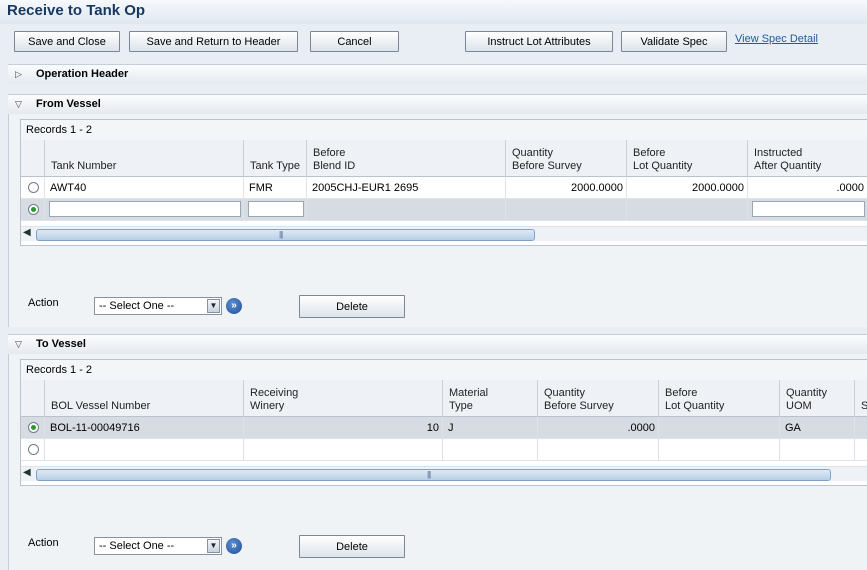 This screenshot has height=570, width=867. What do you see at coordinates (275, 188) in the screenshot?
I see `tank-type-cell: FMR` at bounding box center [275, 188].